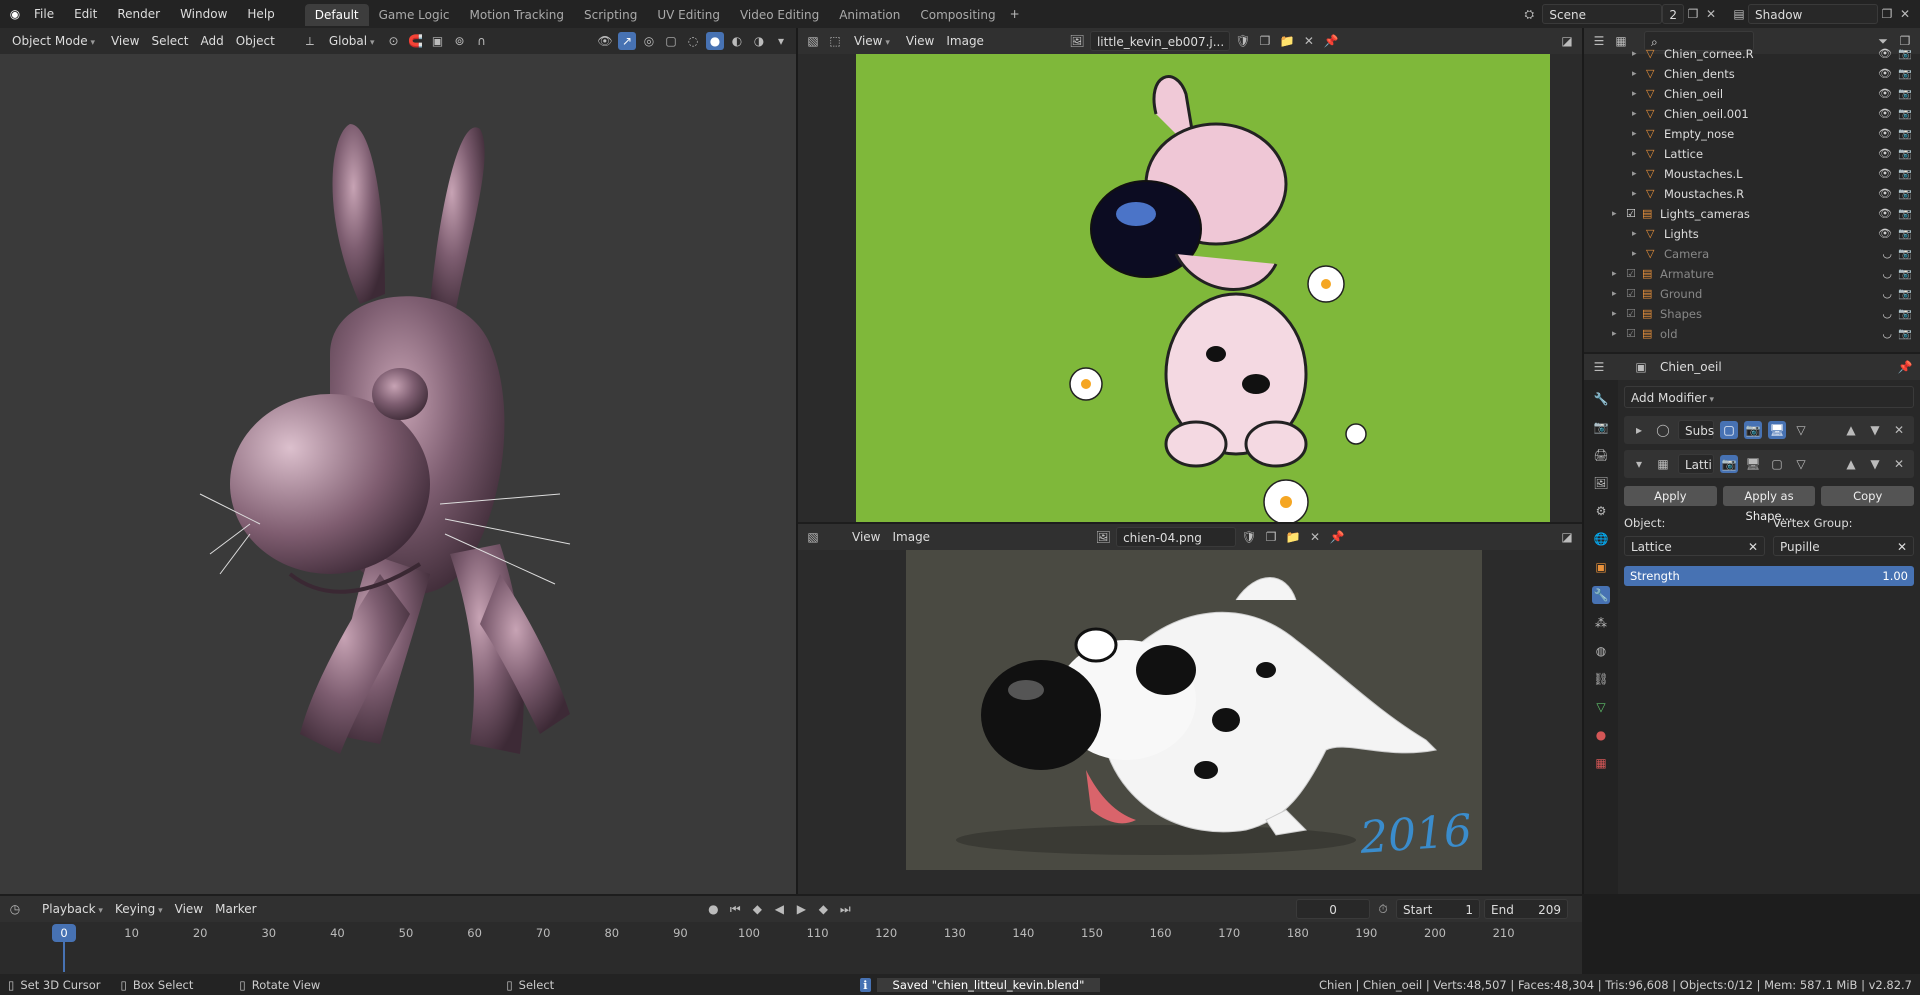 The height and width of the screenshot is (995, 1920). I want to click on fake-user-icon: 🛡, so click(1249, 537).